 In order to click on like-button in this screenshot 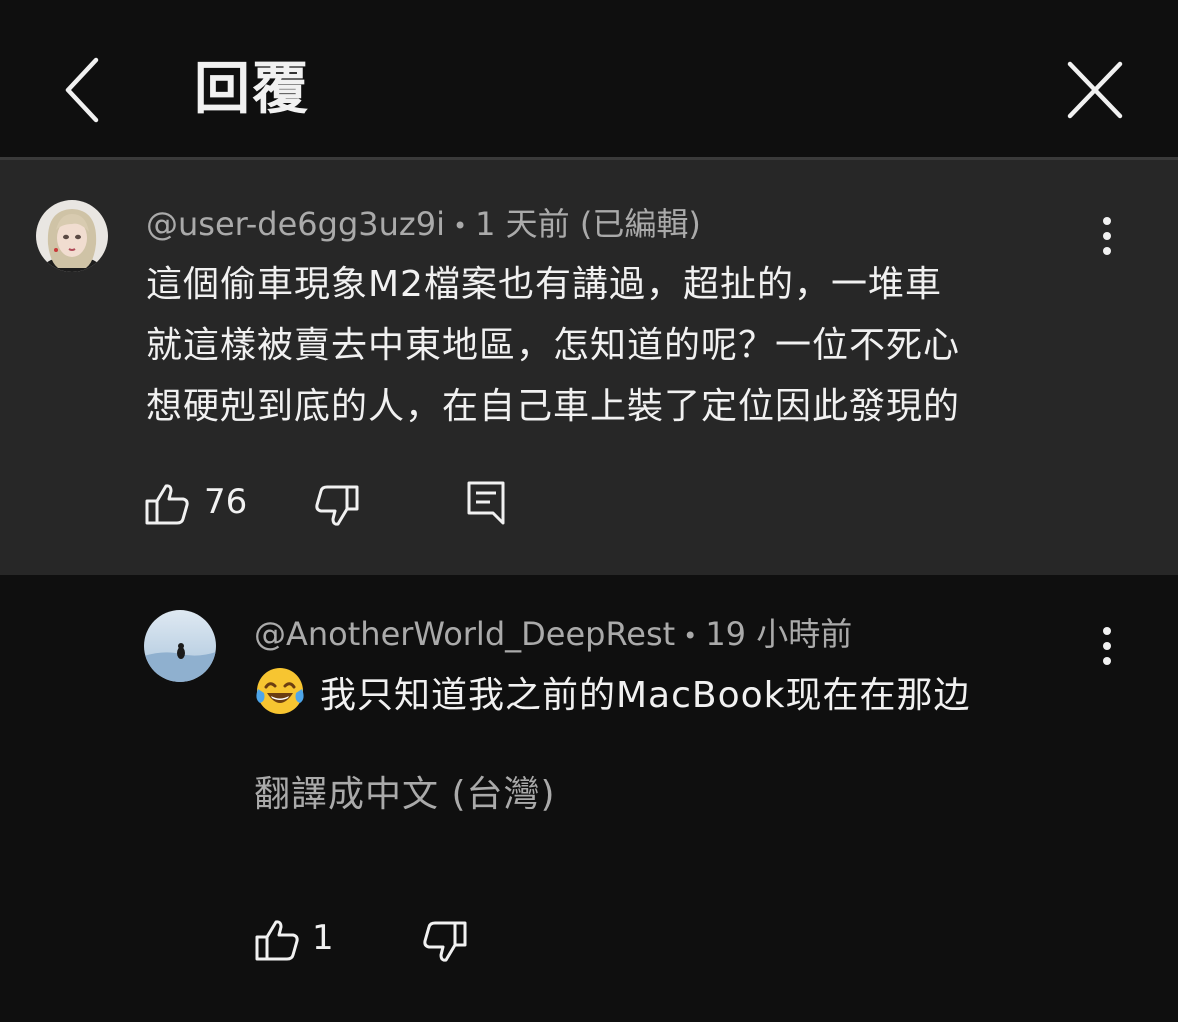, I will do `click(167, 506)`.